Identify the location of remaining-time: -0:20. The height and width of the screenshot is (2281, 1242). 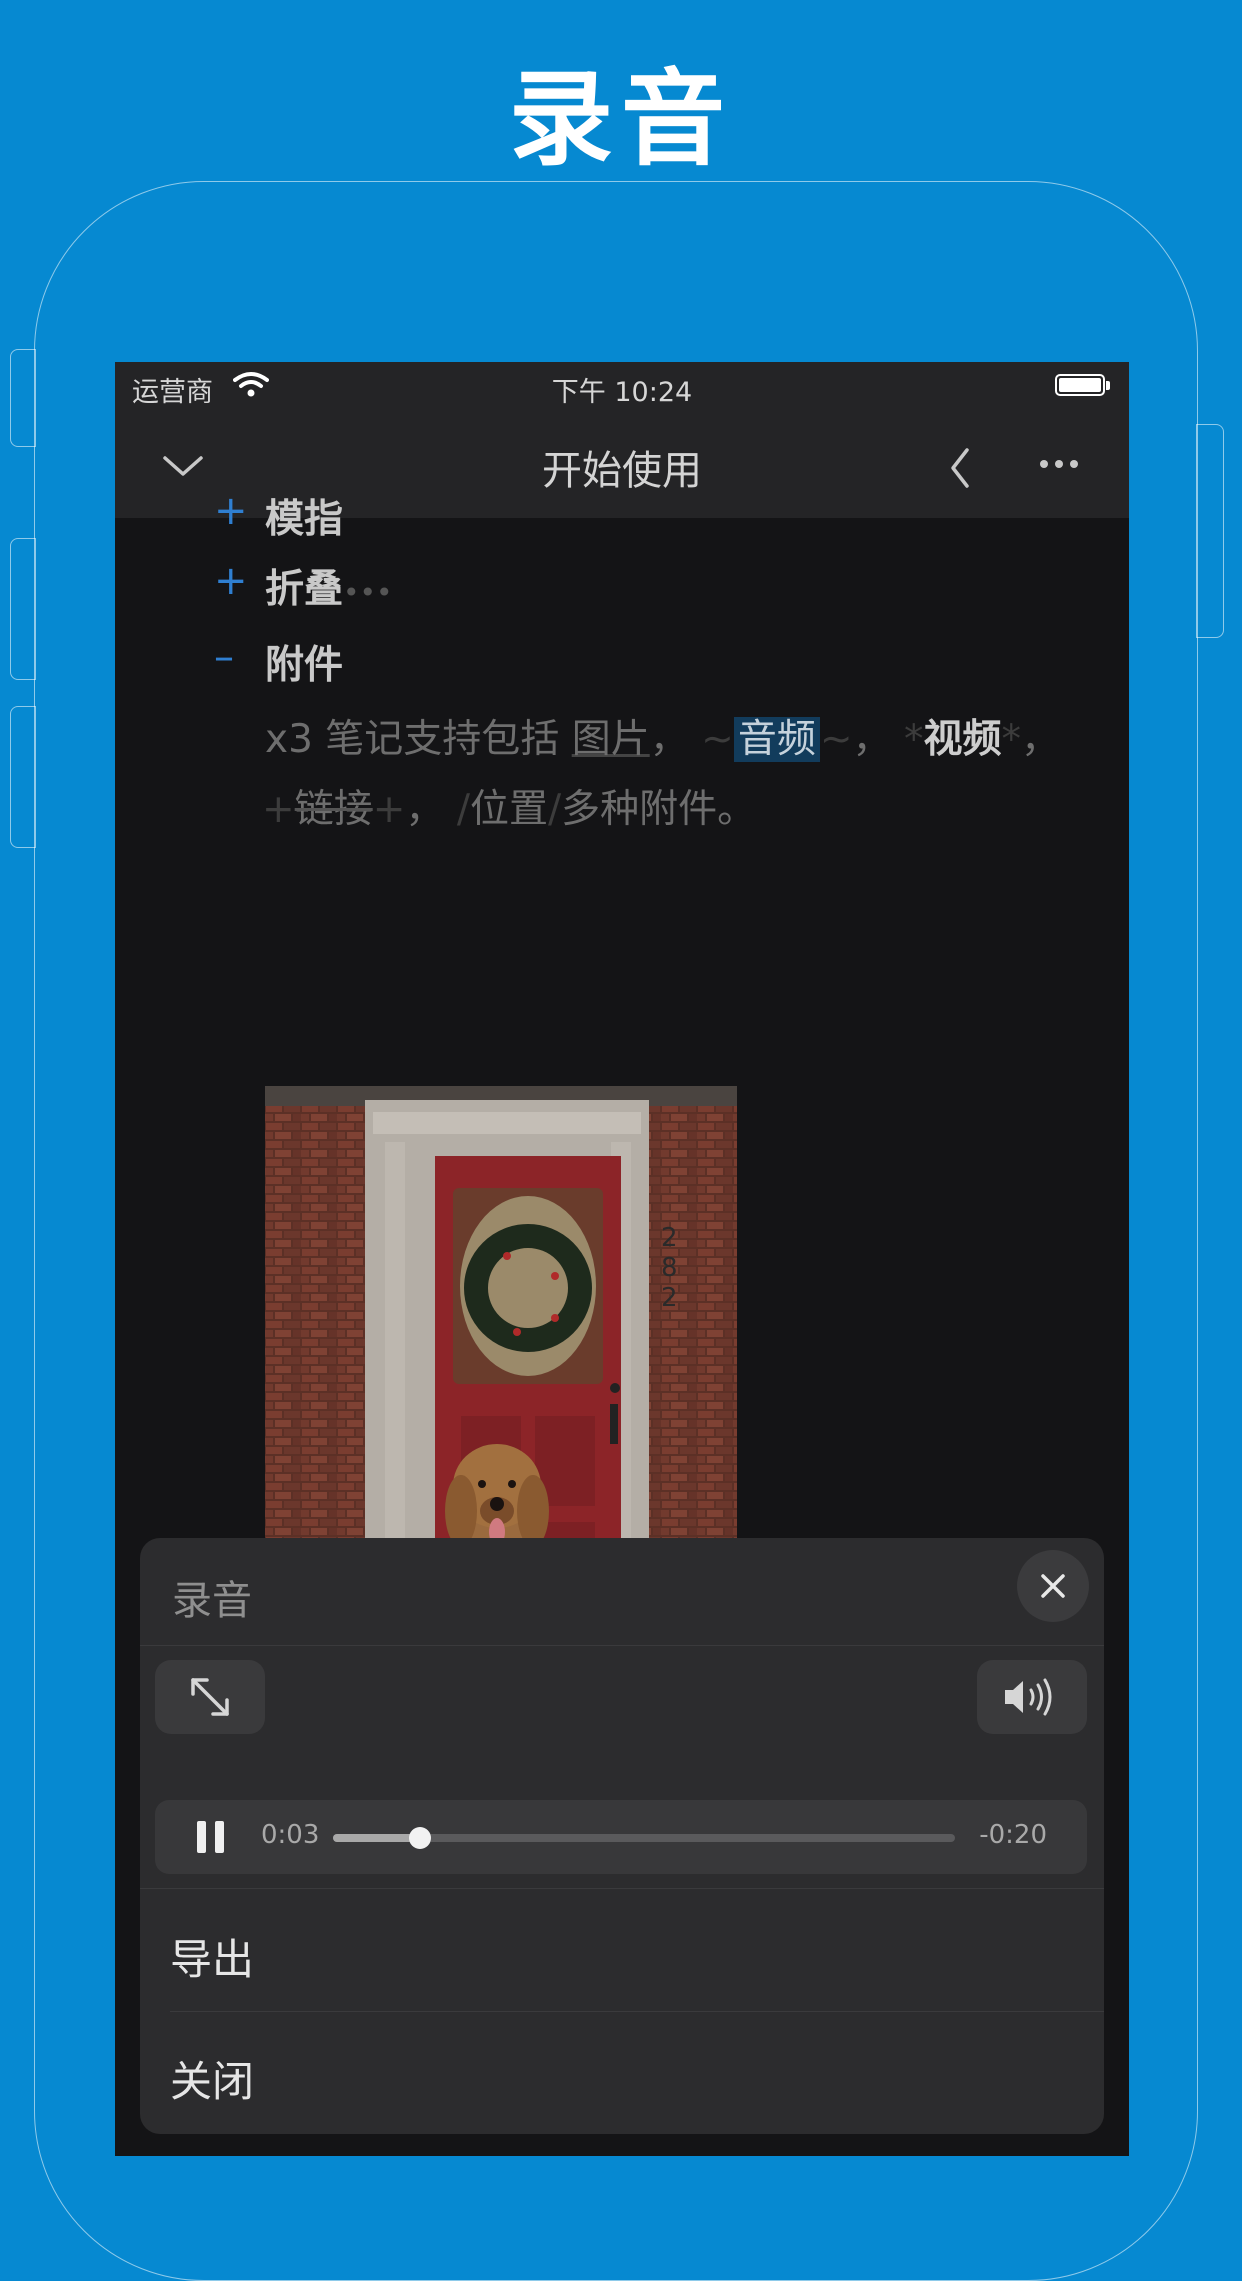
(1013, 1835).